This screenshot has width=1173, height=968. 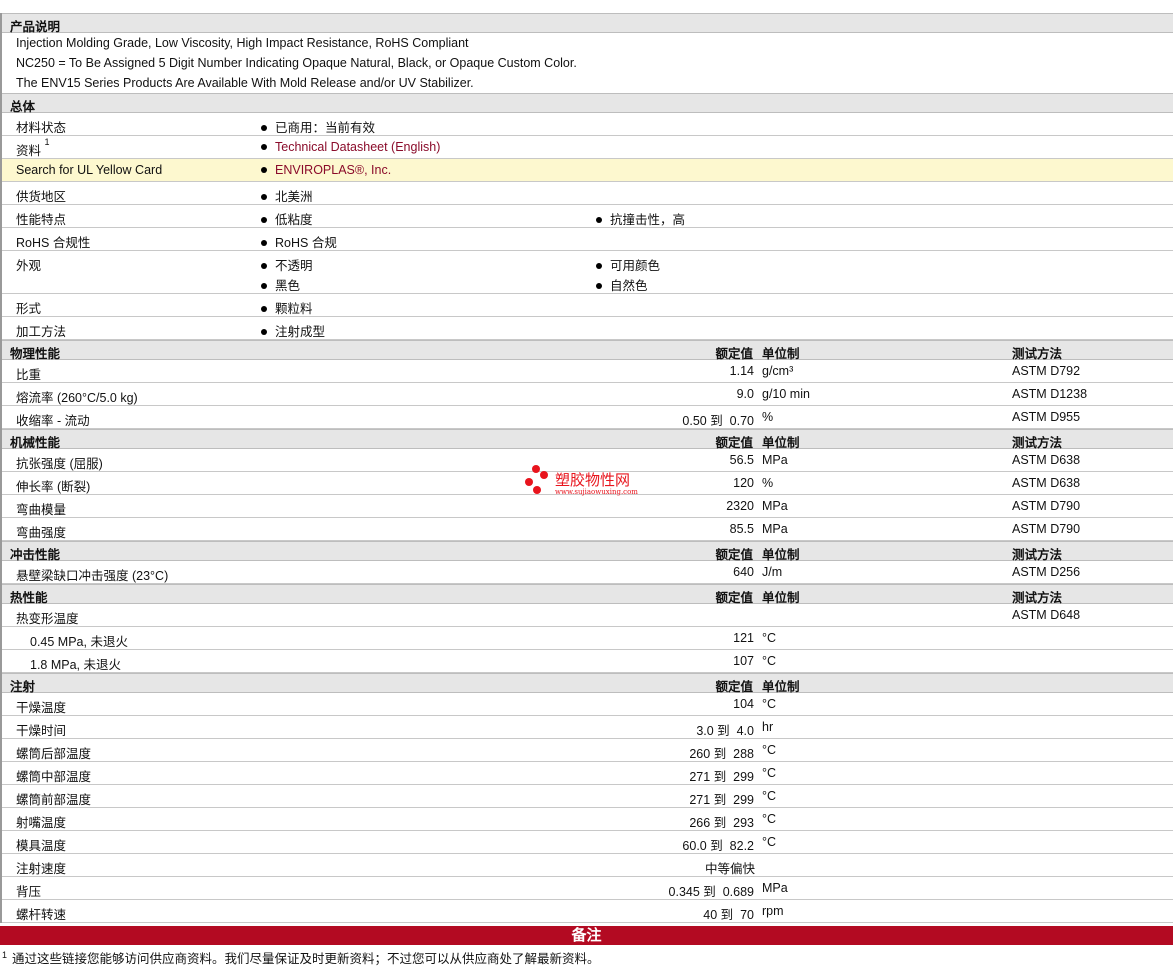 I want to click on value-list: ENVIROPLAS®, Inc., so click(x=326, y=173).